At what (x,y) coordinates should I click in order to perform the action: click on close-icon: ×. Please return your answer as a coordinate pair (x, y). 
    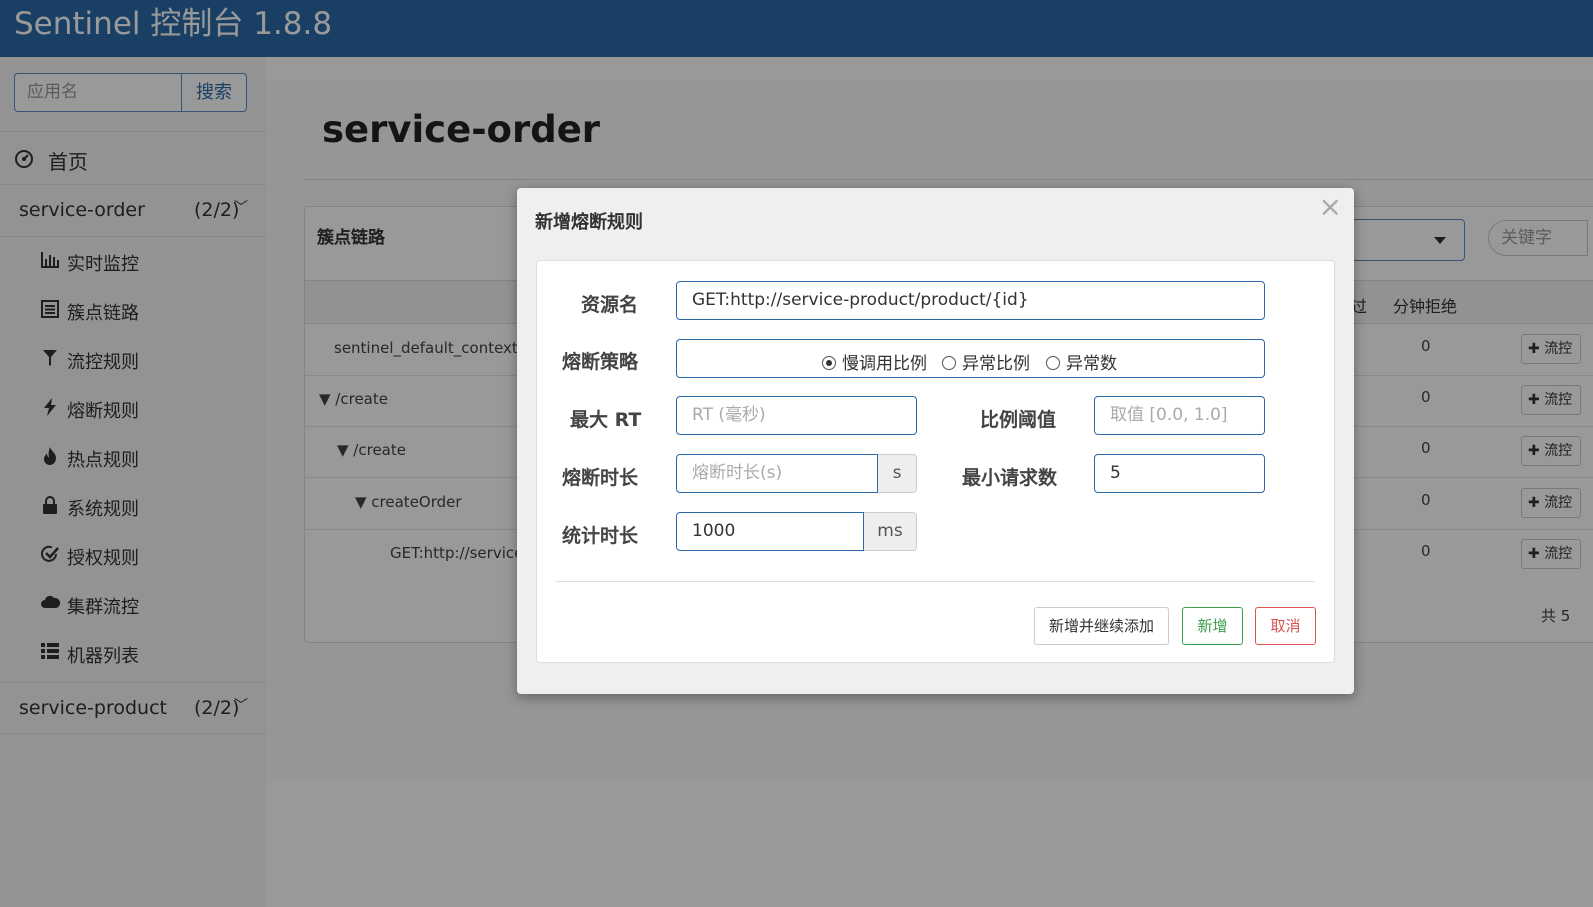
    Looking at the image, I should click on (1330, 207).